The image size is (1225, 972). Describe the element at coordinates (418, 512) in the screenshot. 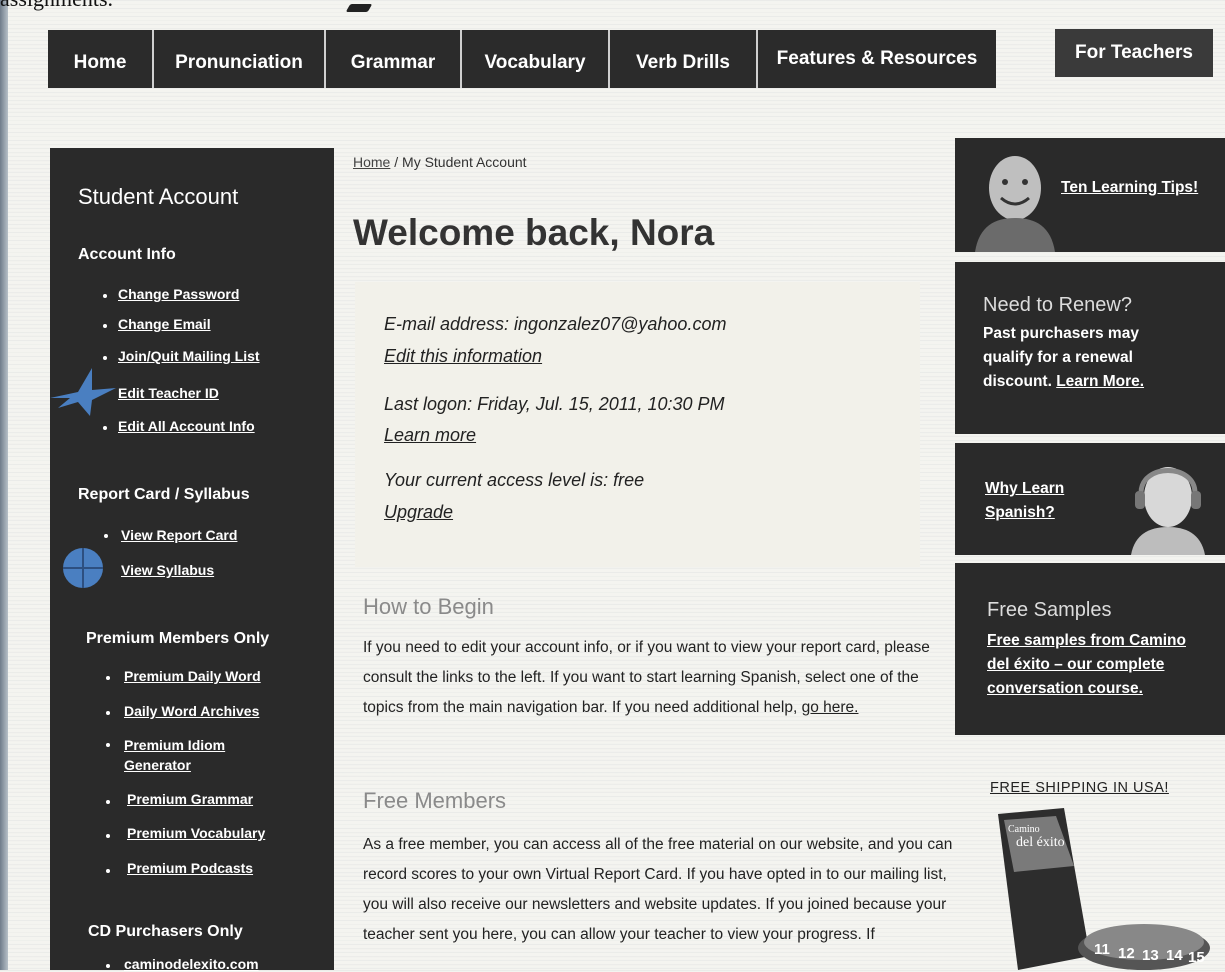

I see `upgrade-link: Upgrade` at that location.